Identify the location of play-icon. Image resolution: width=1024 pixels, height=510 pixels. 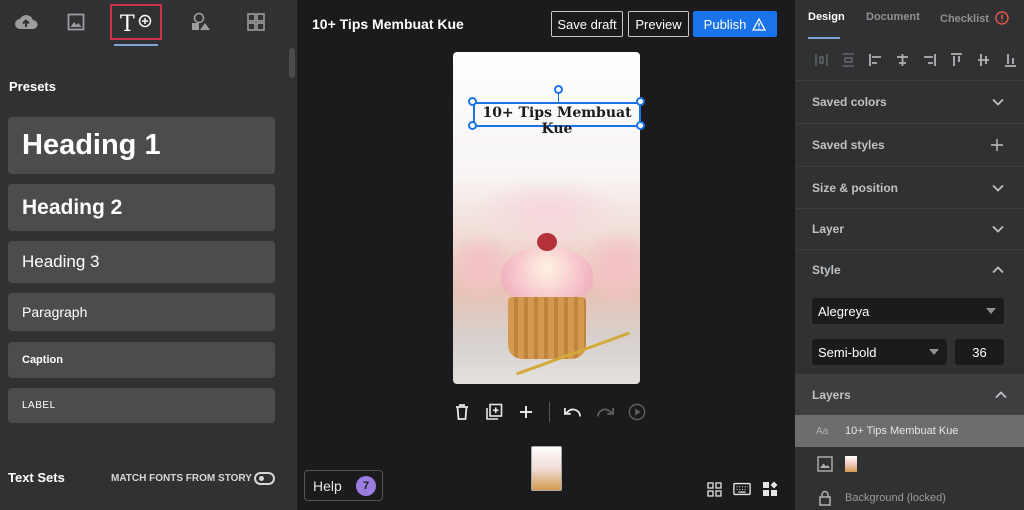
(637, 412).